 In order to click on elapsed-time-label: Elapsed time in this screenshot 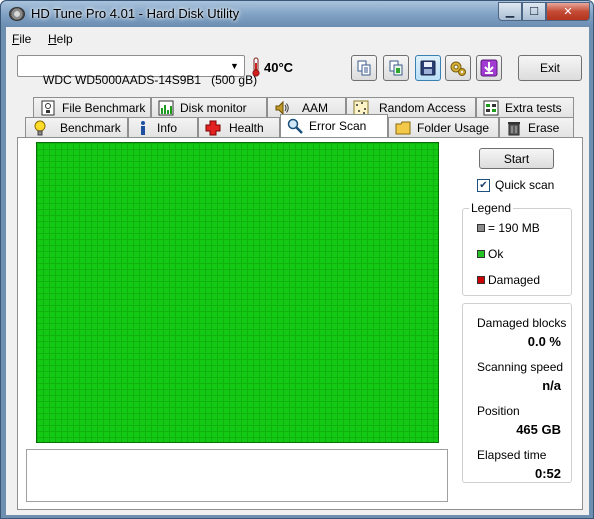, I will do `click(512, 455)`.